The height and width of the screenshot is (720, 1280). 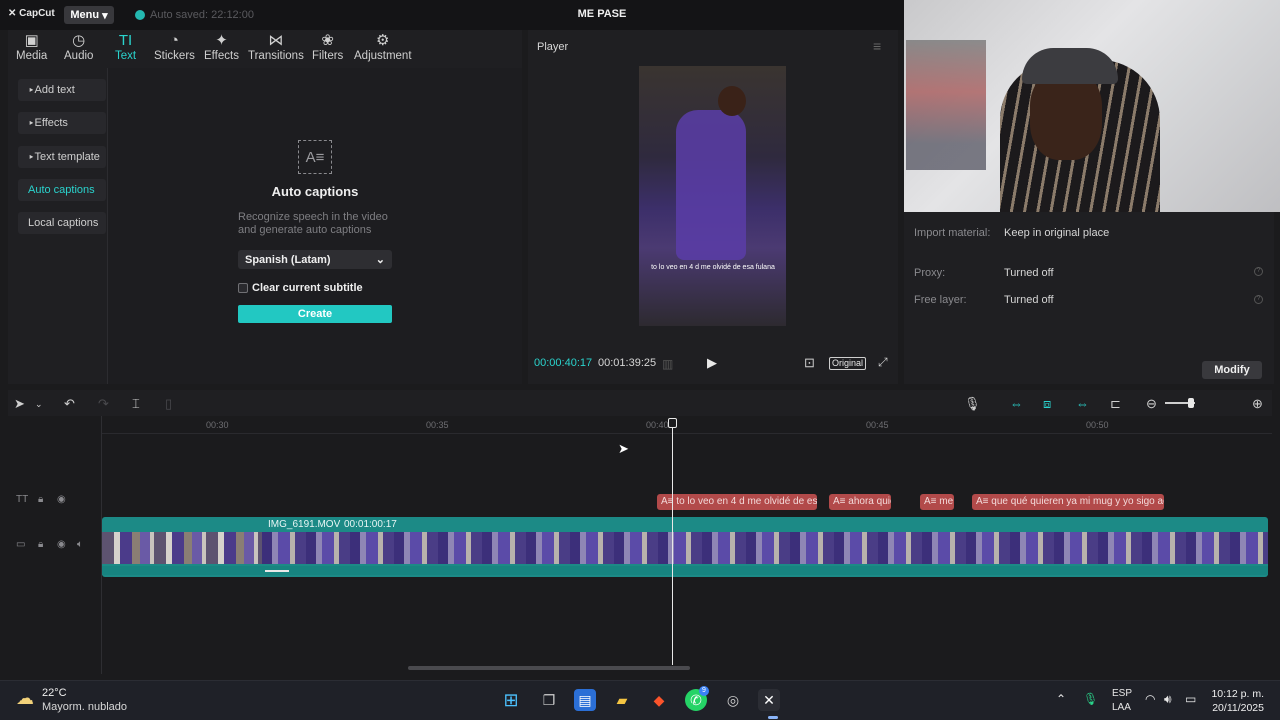 I want to click on video-subject-head, so click(x=732, y=101).